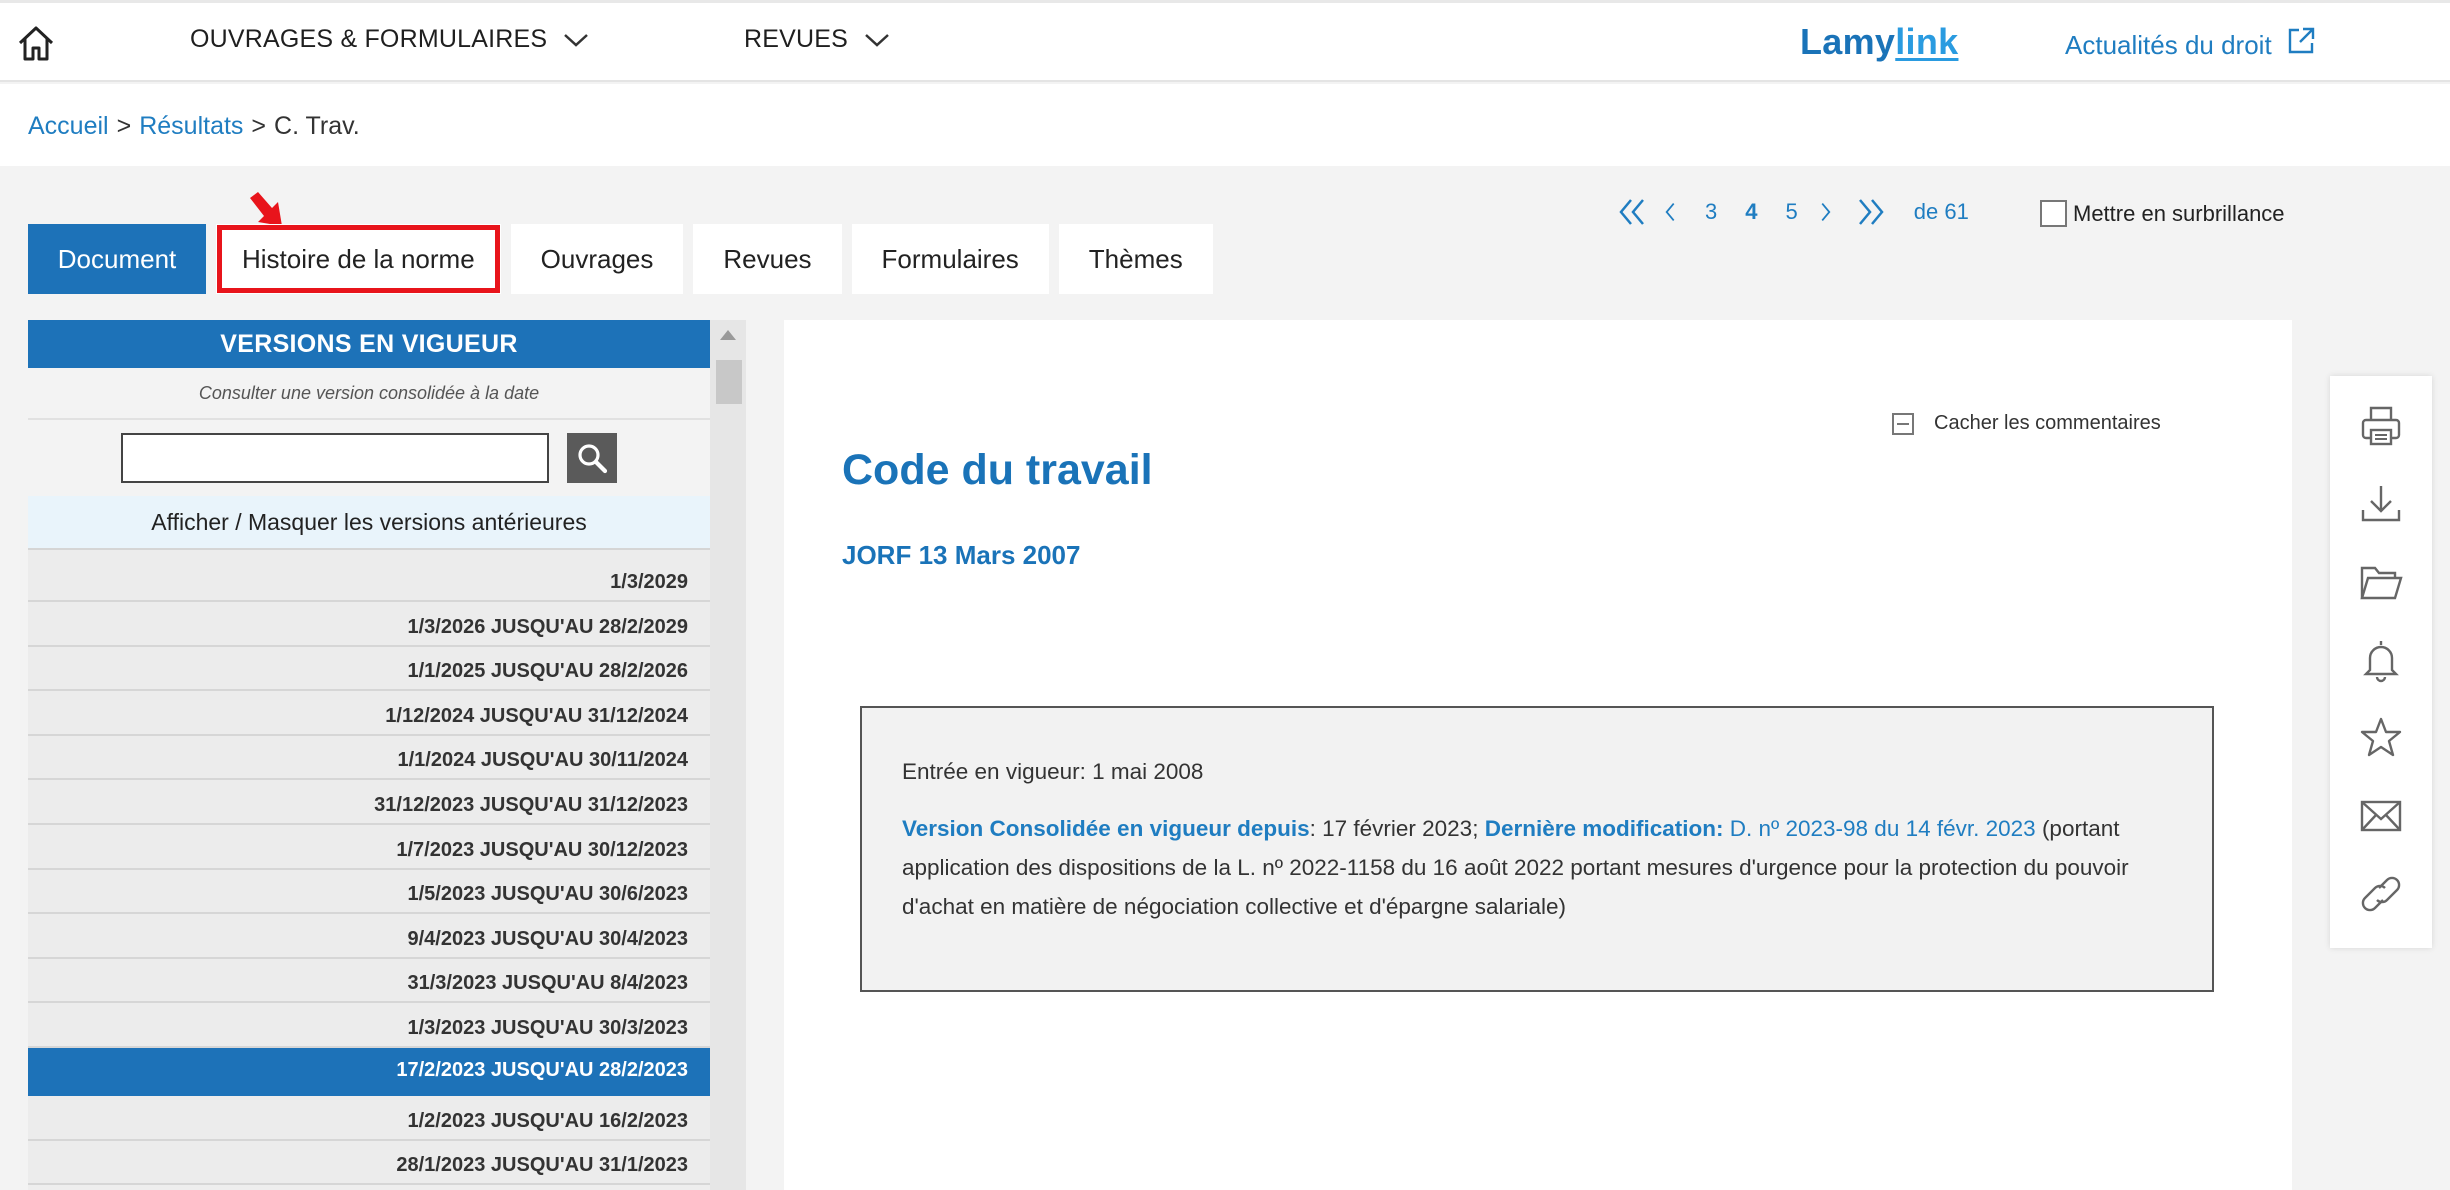  Describe the element at coordinates (728, 755) in the screenshot. I see `versions-scrollbar` at that location.